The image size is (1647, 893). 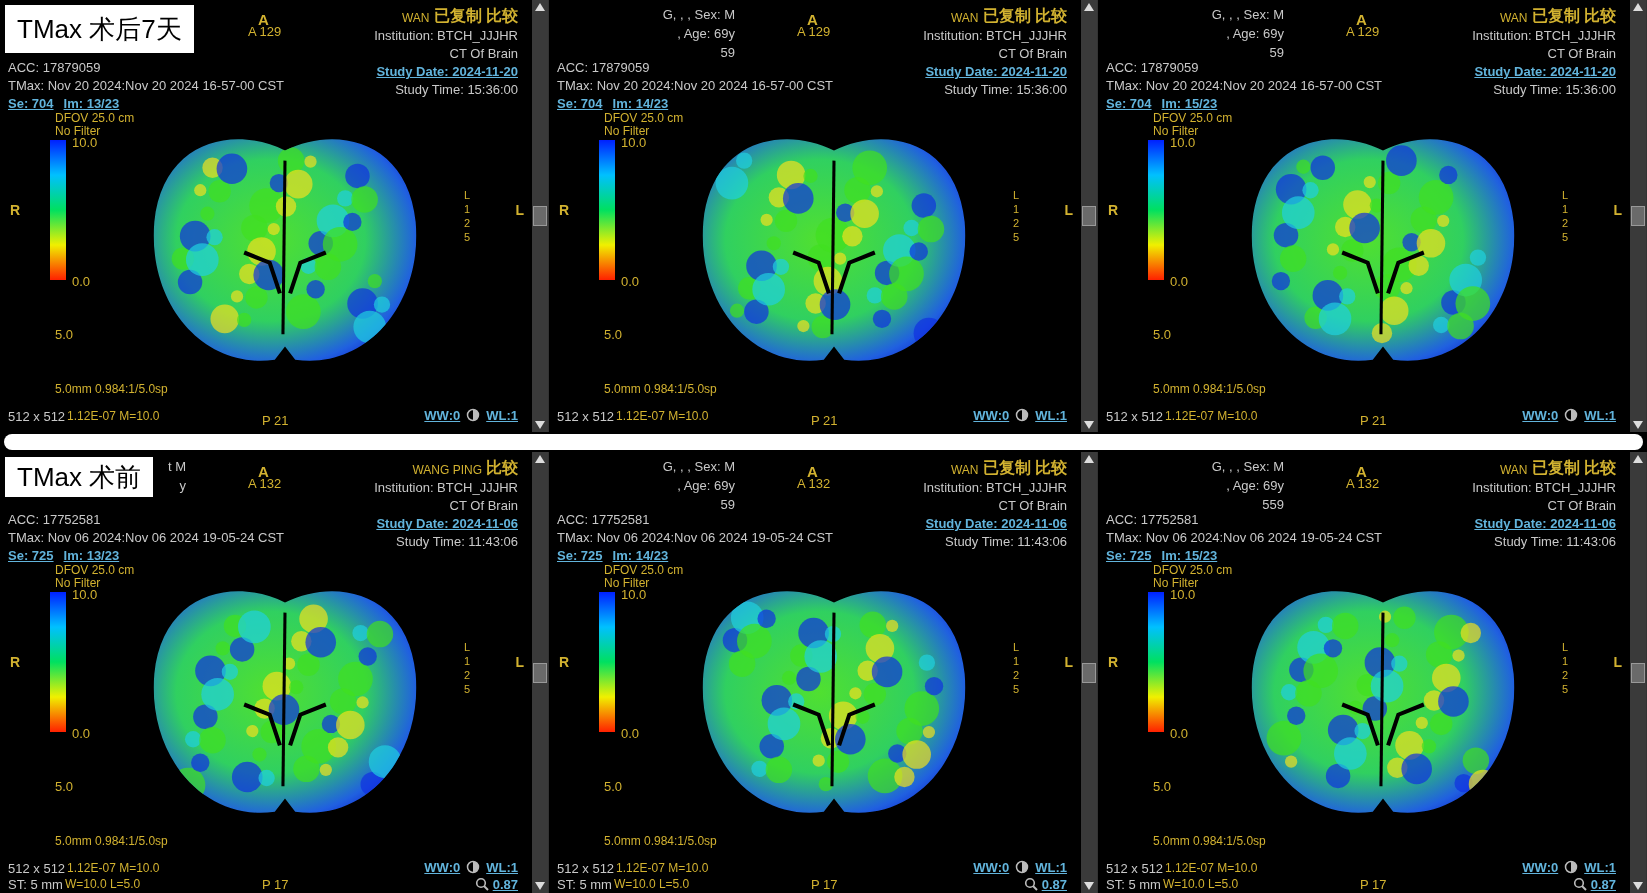 I want to click on scale-max-text: 10.0, so click(x=1183, y=594).